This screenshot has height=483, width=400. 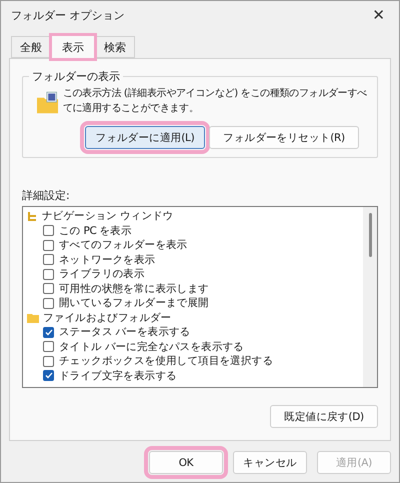 I want to click on description-text: この表示方法 (詳細表示やアイコンなど) をこの種類のフォルダーすべてに適用することができます。, so click(x=215, y=101).